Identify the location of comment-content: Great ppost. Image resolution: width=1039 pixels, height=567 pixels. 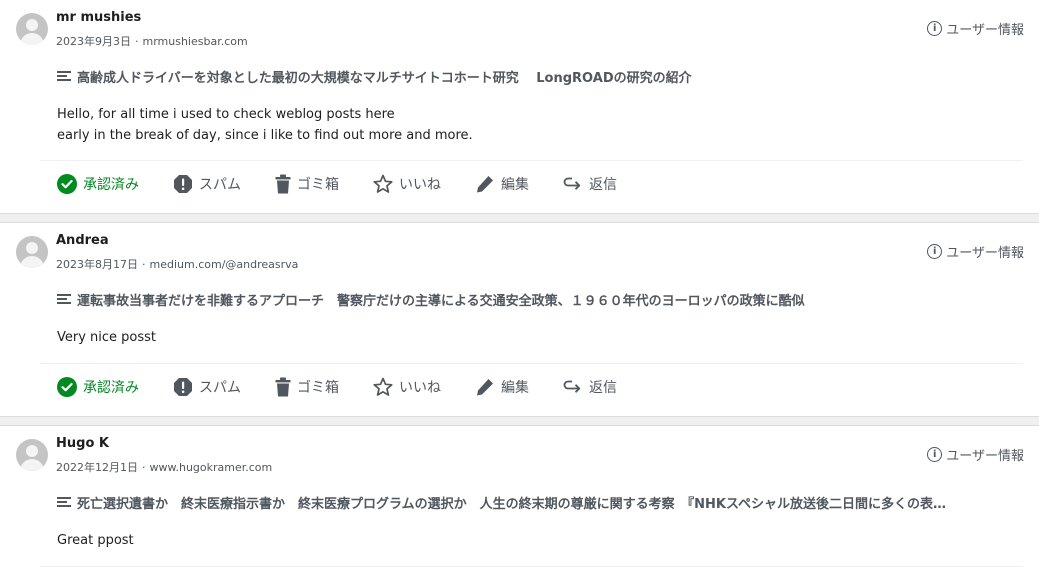
(95, 540).